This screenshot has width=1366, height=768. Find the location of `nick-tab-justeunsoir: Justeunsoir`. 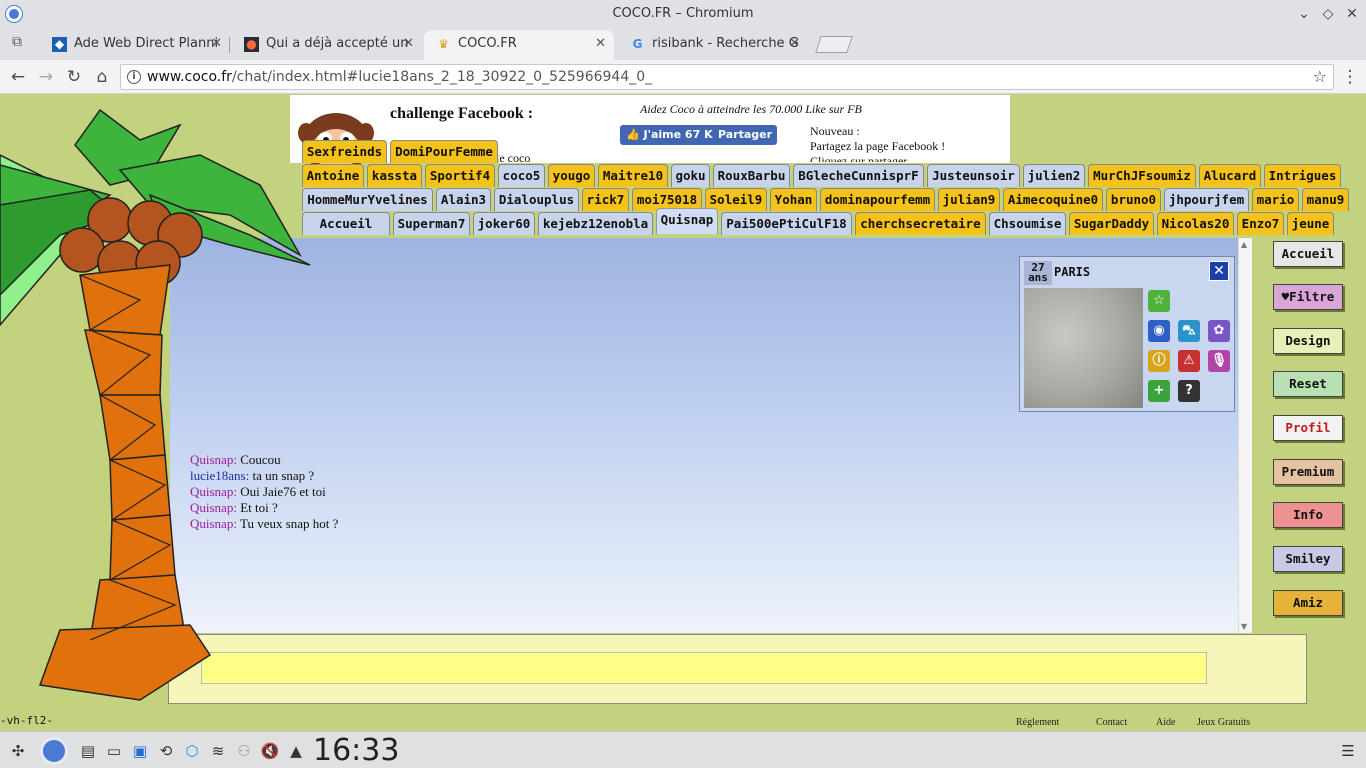

nick-tab-justeunsoir: Justeunsoir is located at coordinates (973, 175).